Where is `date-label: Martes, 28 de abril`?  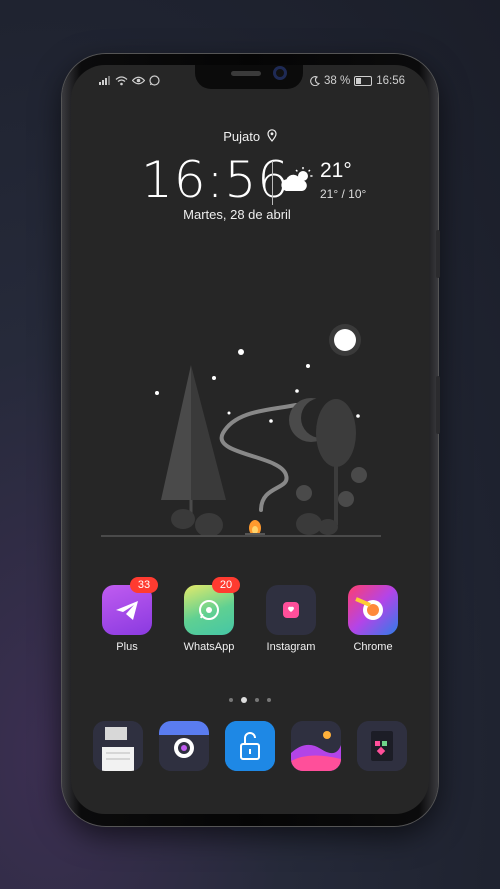 date-label: Martes, 28 de abril is located at coordinates (237, 214).